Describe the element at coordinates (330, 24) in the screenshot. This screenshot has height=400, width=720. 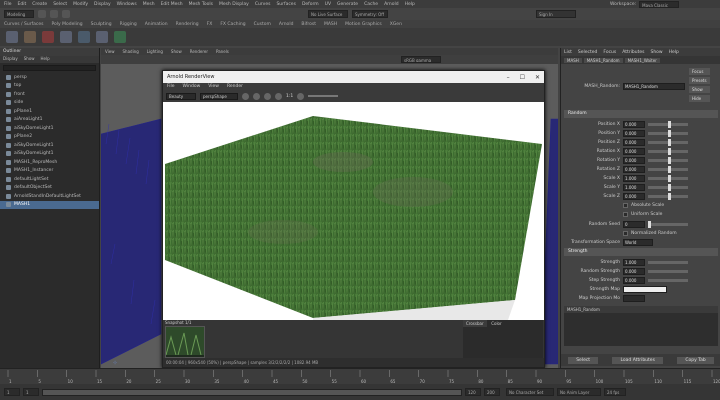
I see `shelf-tab: MASH` at that location.